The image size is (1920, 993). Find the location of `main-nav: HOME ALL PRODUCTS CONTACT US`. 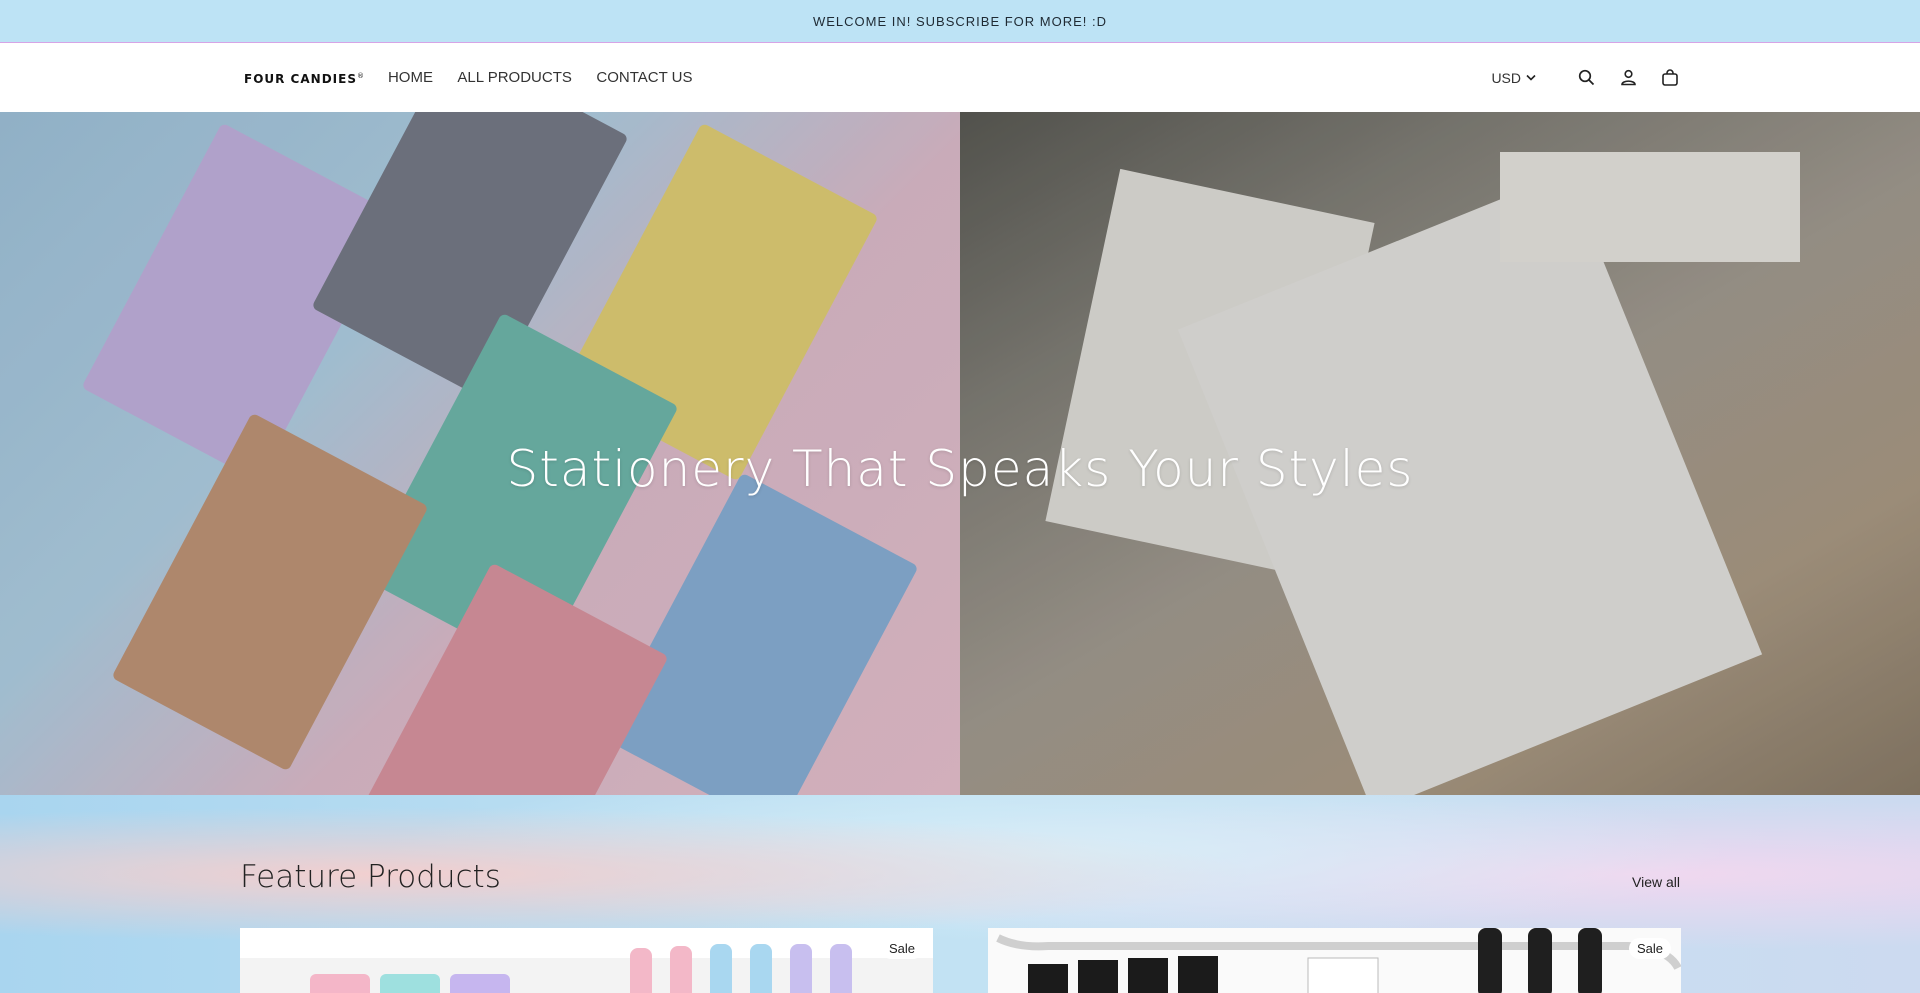

main-nav: HOME ALL PRODUCTS CONTACT US is located at coordinates (550, 78).